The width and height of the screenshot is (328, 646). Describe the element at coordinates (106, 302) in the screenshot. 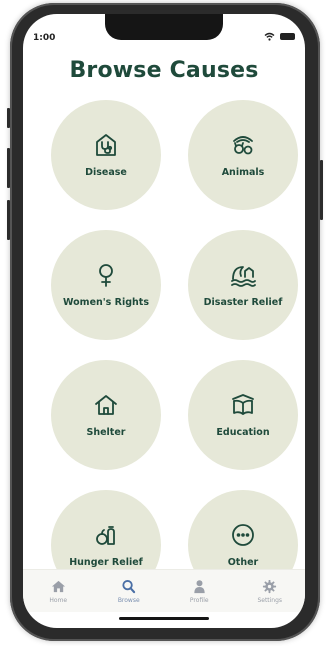

I see `cause-label: Women's Rights` at that location.